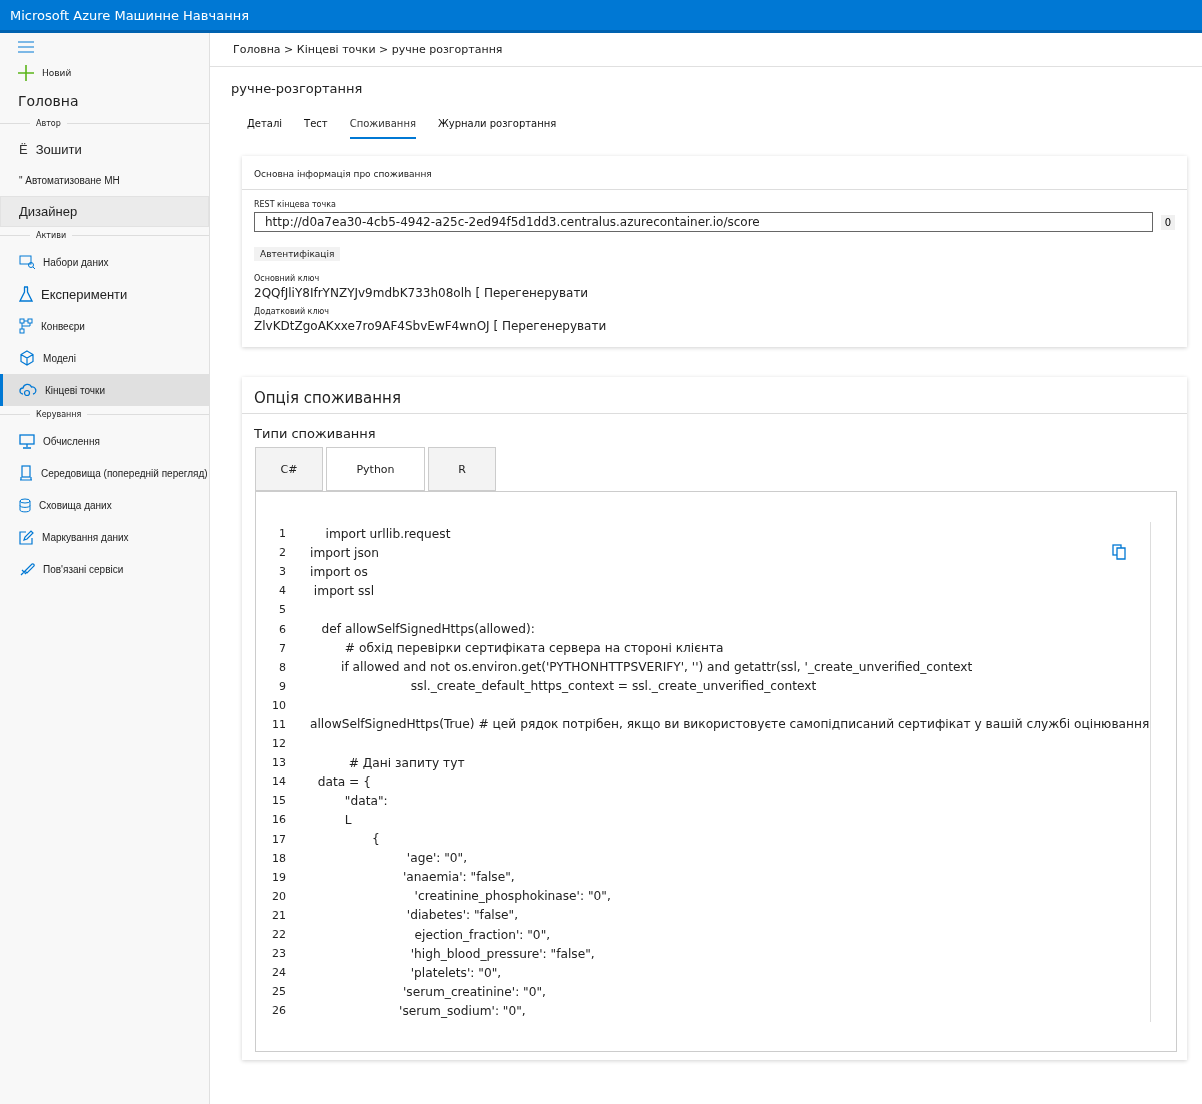 The width and height of the screenshot is (1202, 1104). Describe the element at coordinates (57, 73) in the screenshot. I see `new-link: Новий` at that location.